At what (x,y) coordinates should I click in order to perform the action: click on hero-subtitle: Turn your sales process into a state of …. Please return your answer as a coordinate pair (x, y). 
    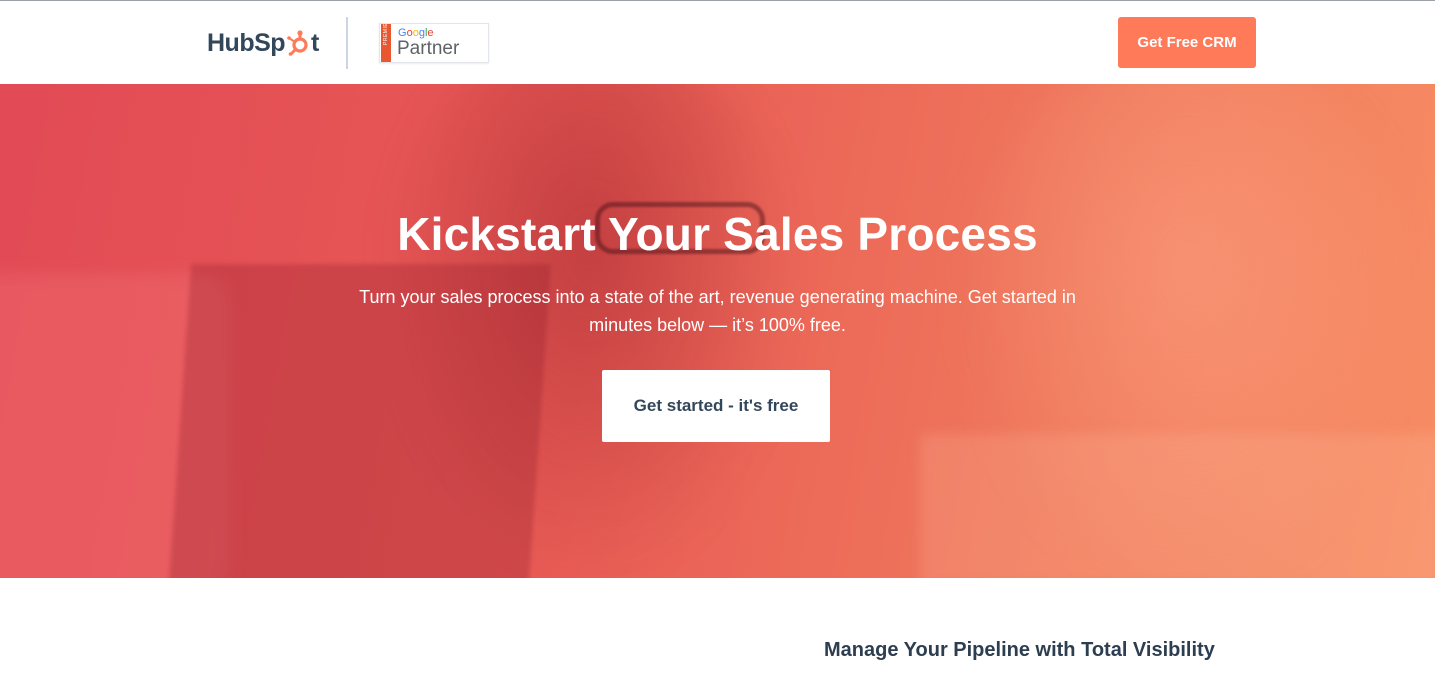
    Looking at the image, I should click on (717, 311).